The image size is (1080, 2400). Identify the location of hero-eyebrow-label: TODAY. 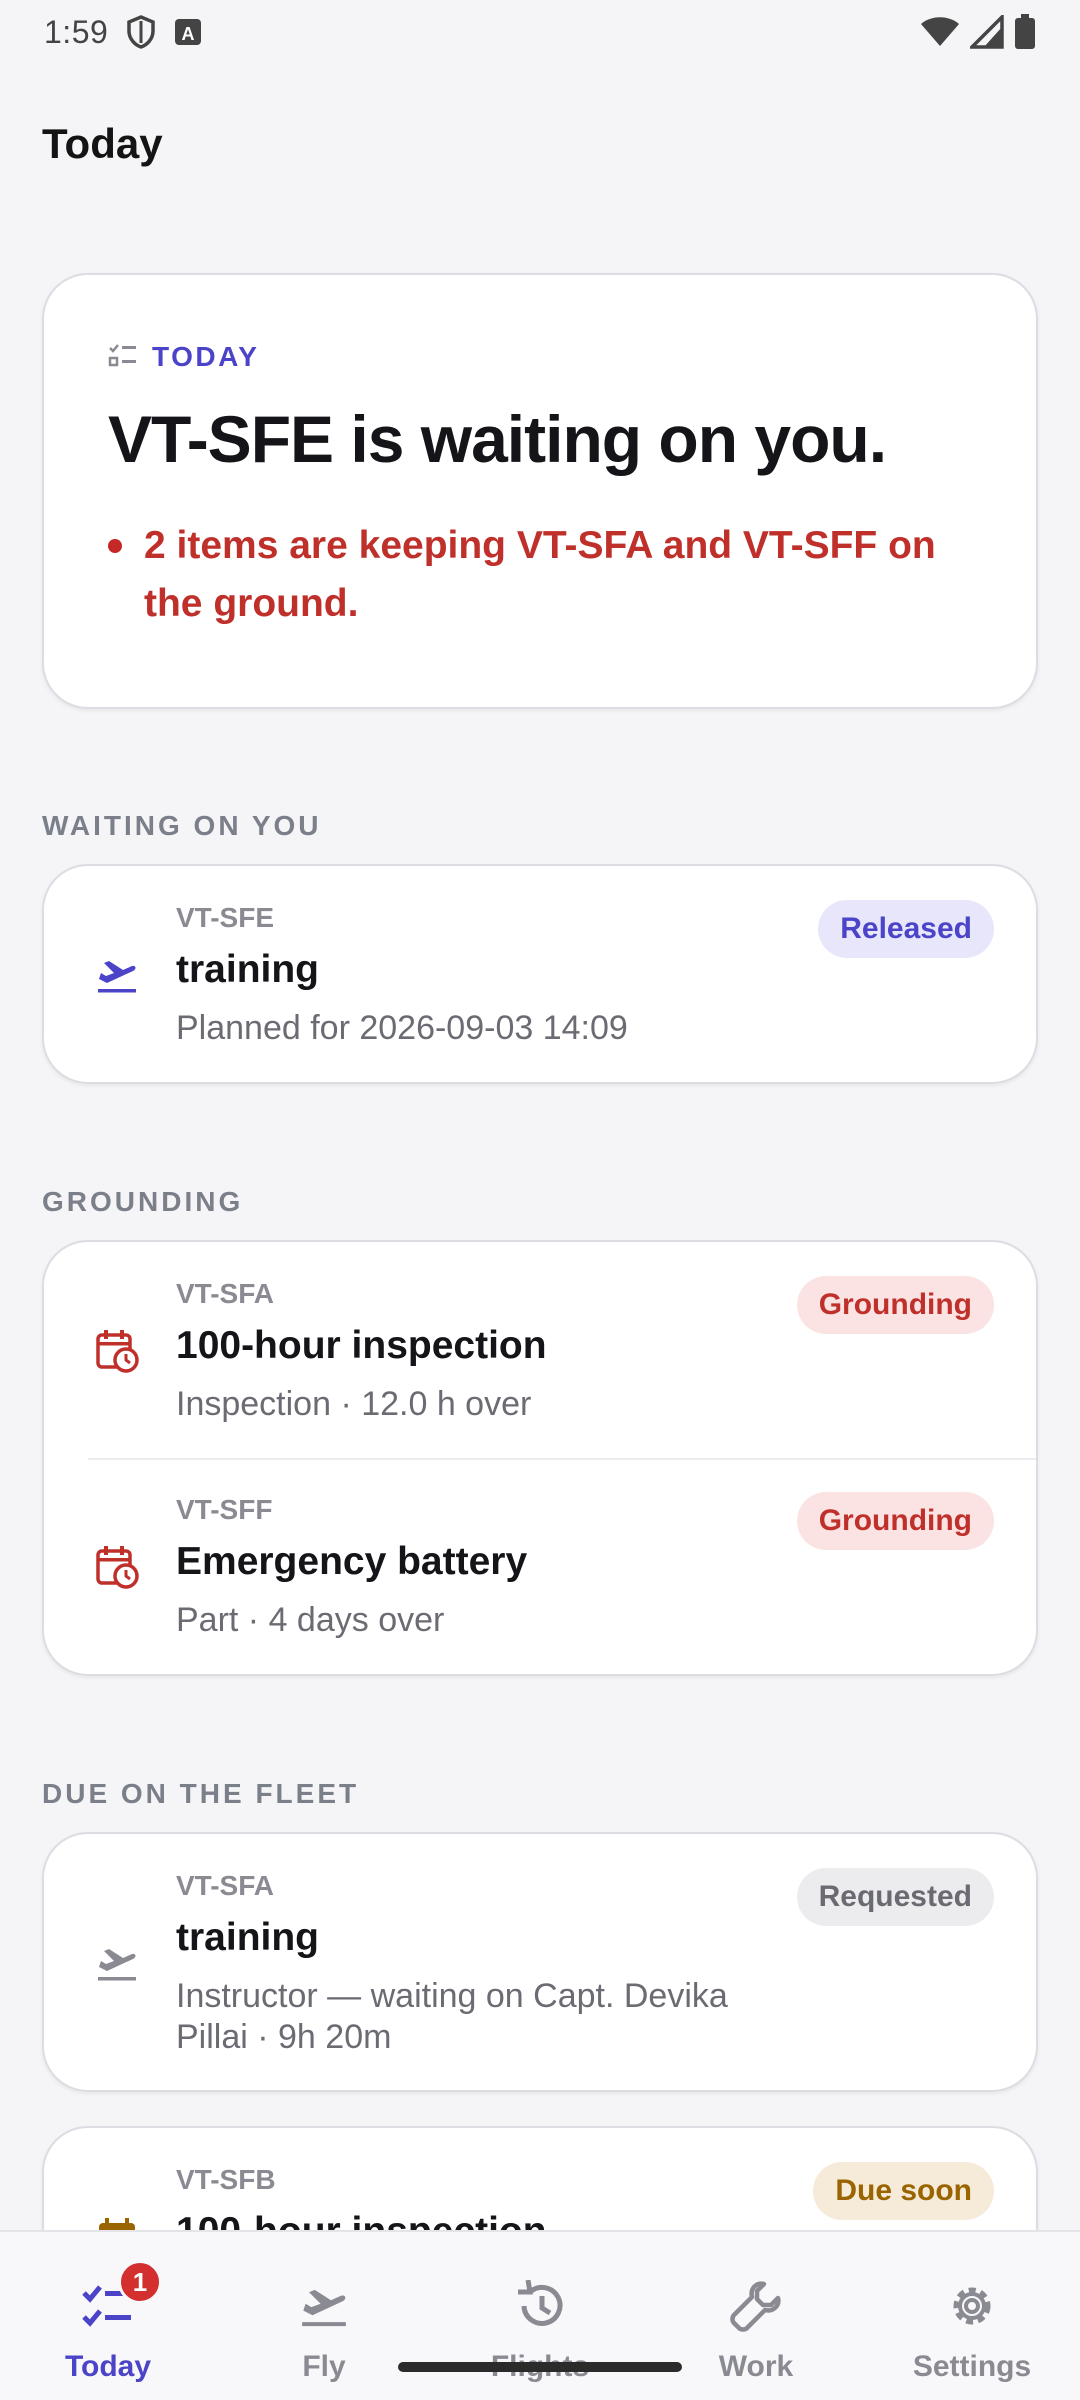
(206, 356).